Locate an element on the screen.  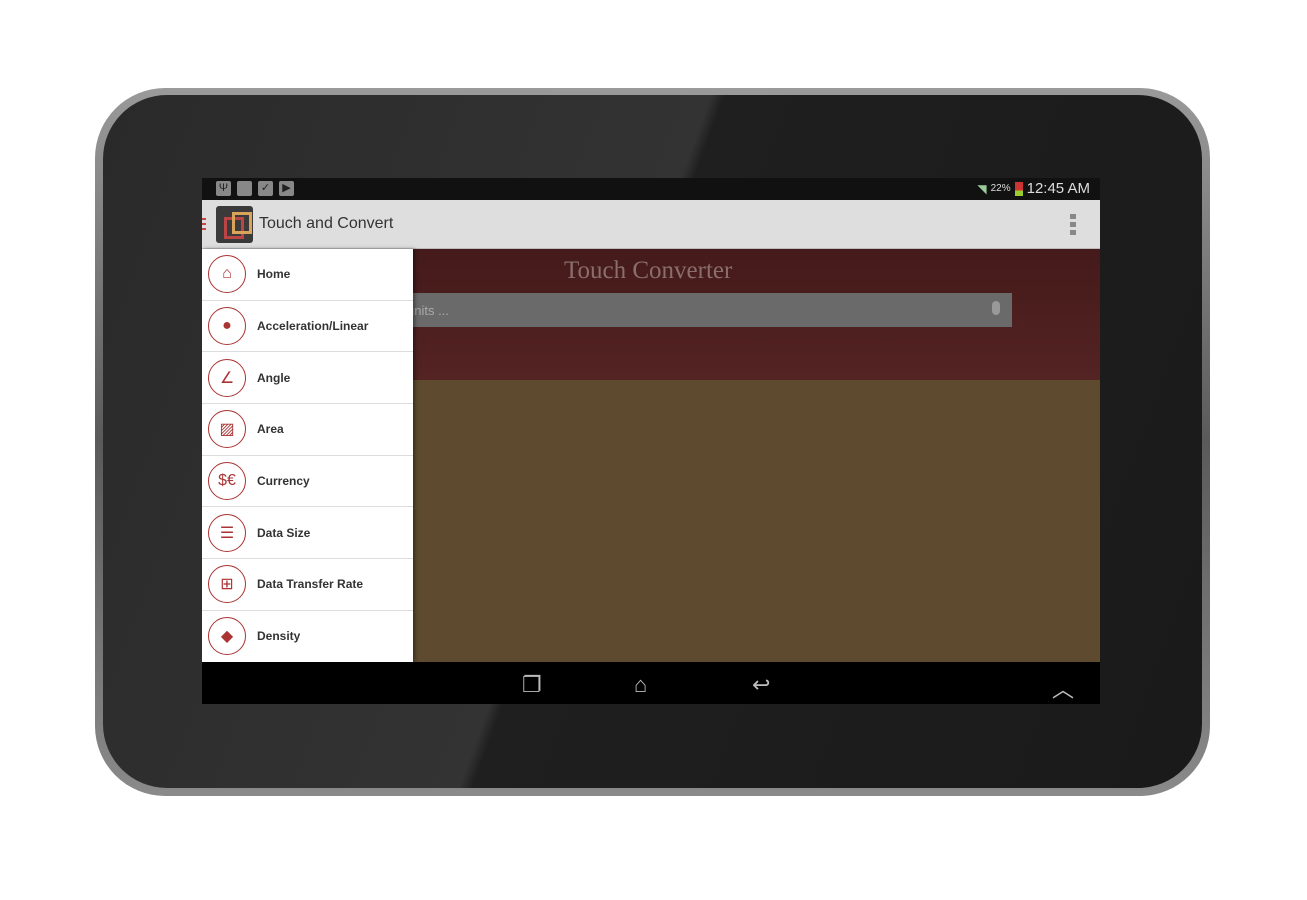
currency-icon: $€ is located at coordinates (227, 481).